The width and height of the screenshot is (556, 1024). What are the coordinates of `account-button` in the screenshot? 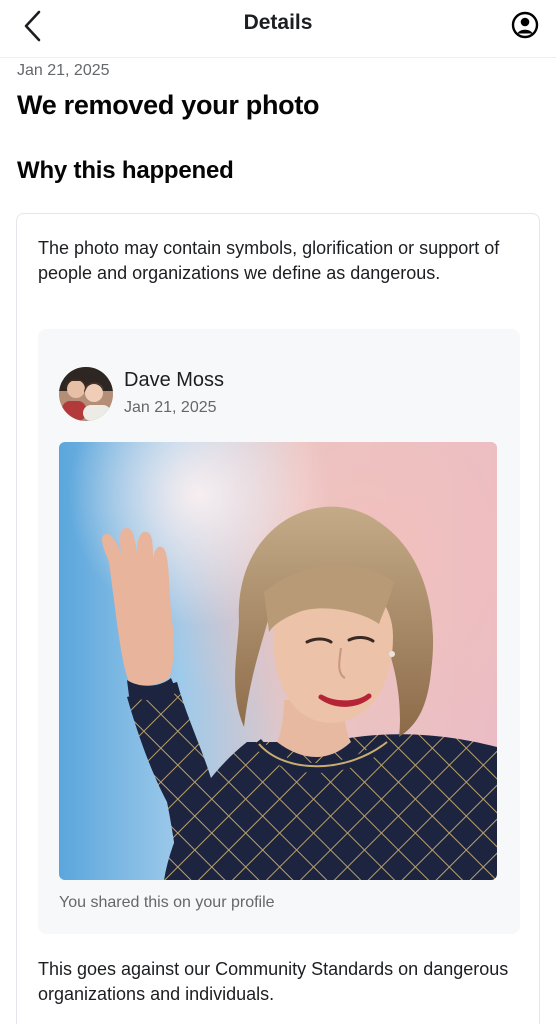 It's located at (525, 25).